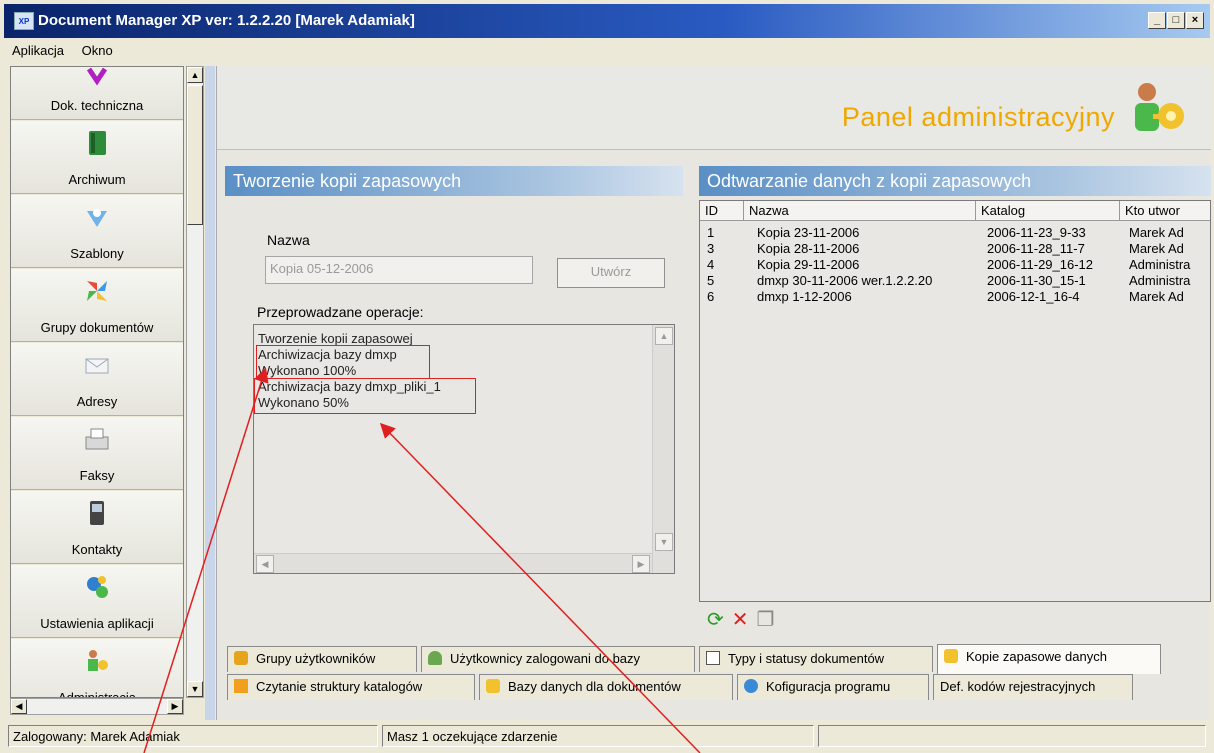 The width and height of the screenshot is (1214, 753). Describe the element at coordinates (1036, 248) in the screenshot. I see `table-cell: 2006-11-28_11-7` at that location.